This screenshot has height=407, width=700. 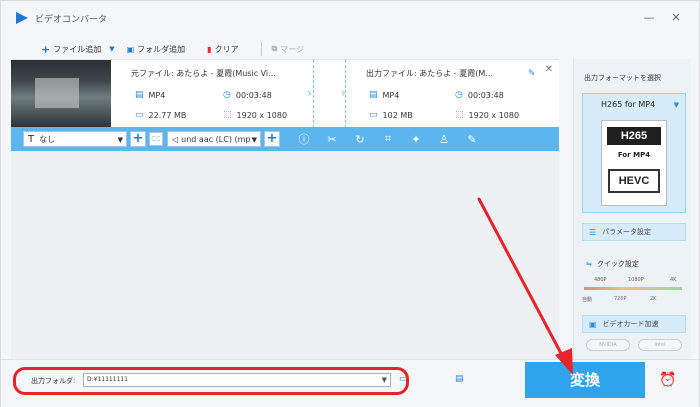 What do you see at coordinates (634, 181) in the screenshot?
I see `format-badge-hevc: HEVC` at bounding box center [634, 181].